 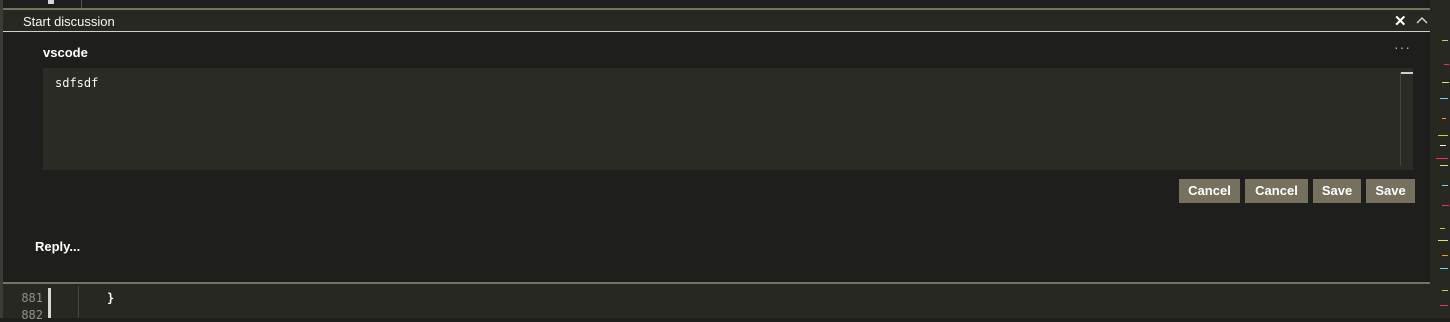 I want to click on comment-author: vscode, so click(x=65, y=52).